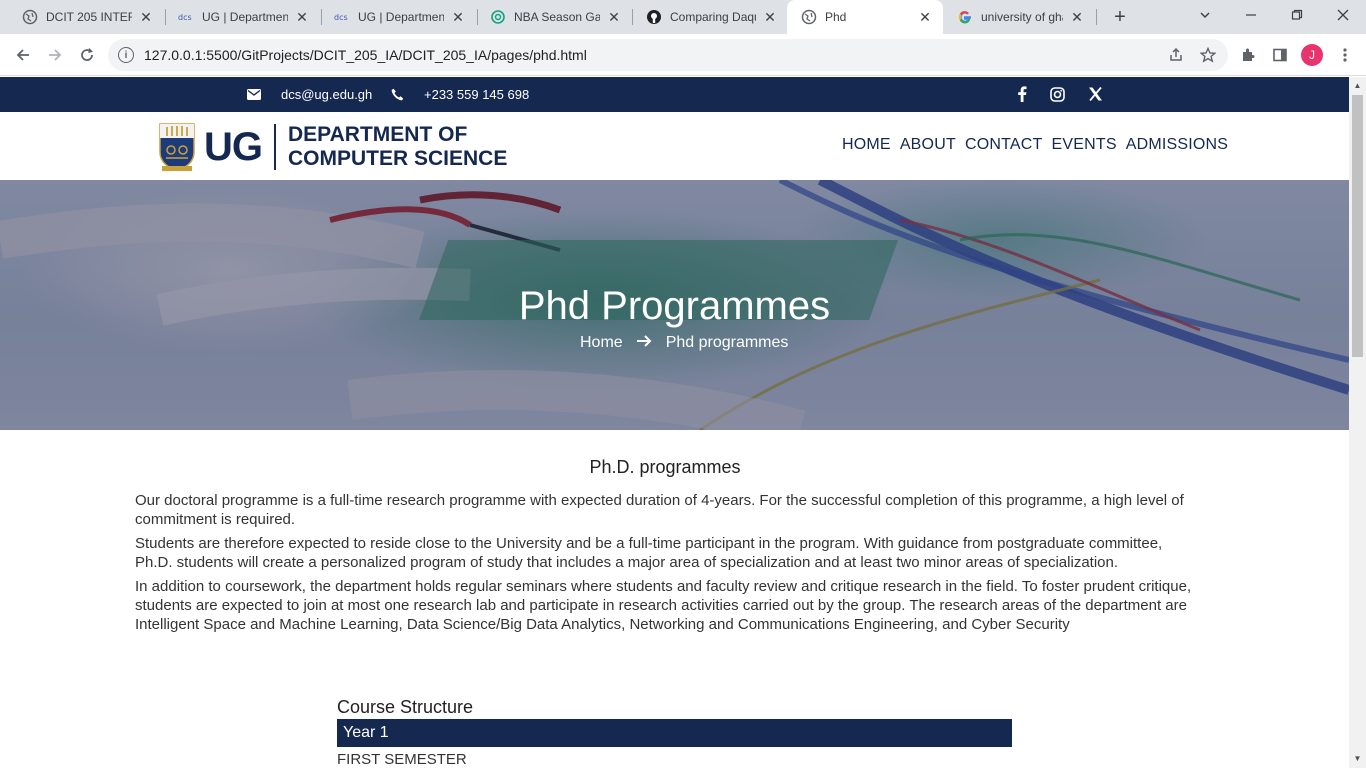 The image size is (1366, 768). Describe the element at coordinates (1357, 422) in the screenshot. I see `page-scrollbar: ▲ ▼` at that location.